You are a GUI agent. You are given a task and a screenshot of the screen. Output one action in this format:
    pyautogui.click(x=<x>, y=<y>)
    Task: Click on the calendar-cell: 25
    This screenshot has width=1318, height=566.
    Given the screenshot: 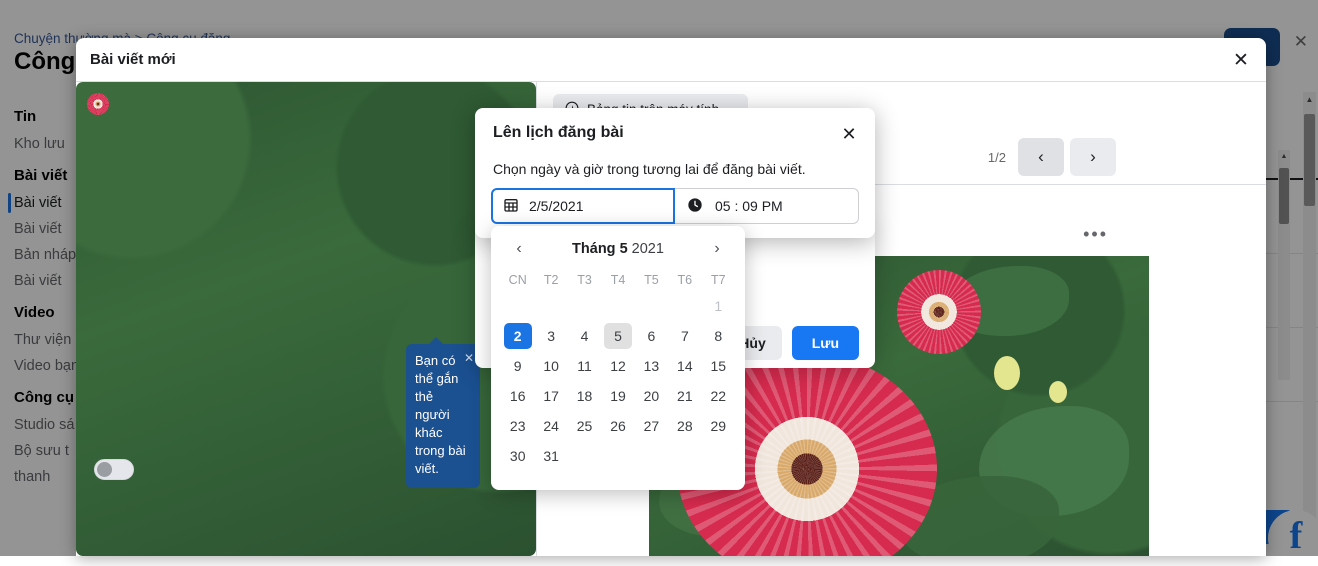 What is the action you would take?
    pyautogui.click(x=584, y=426)
    